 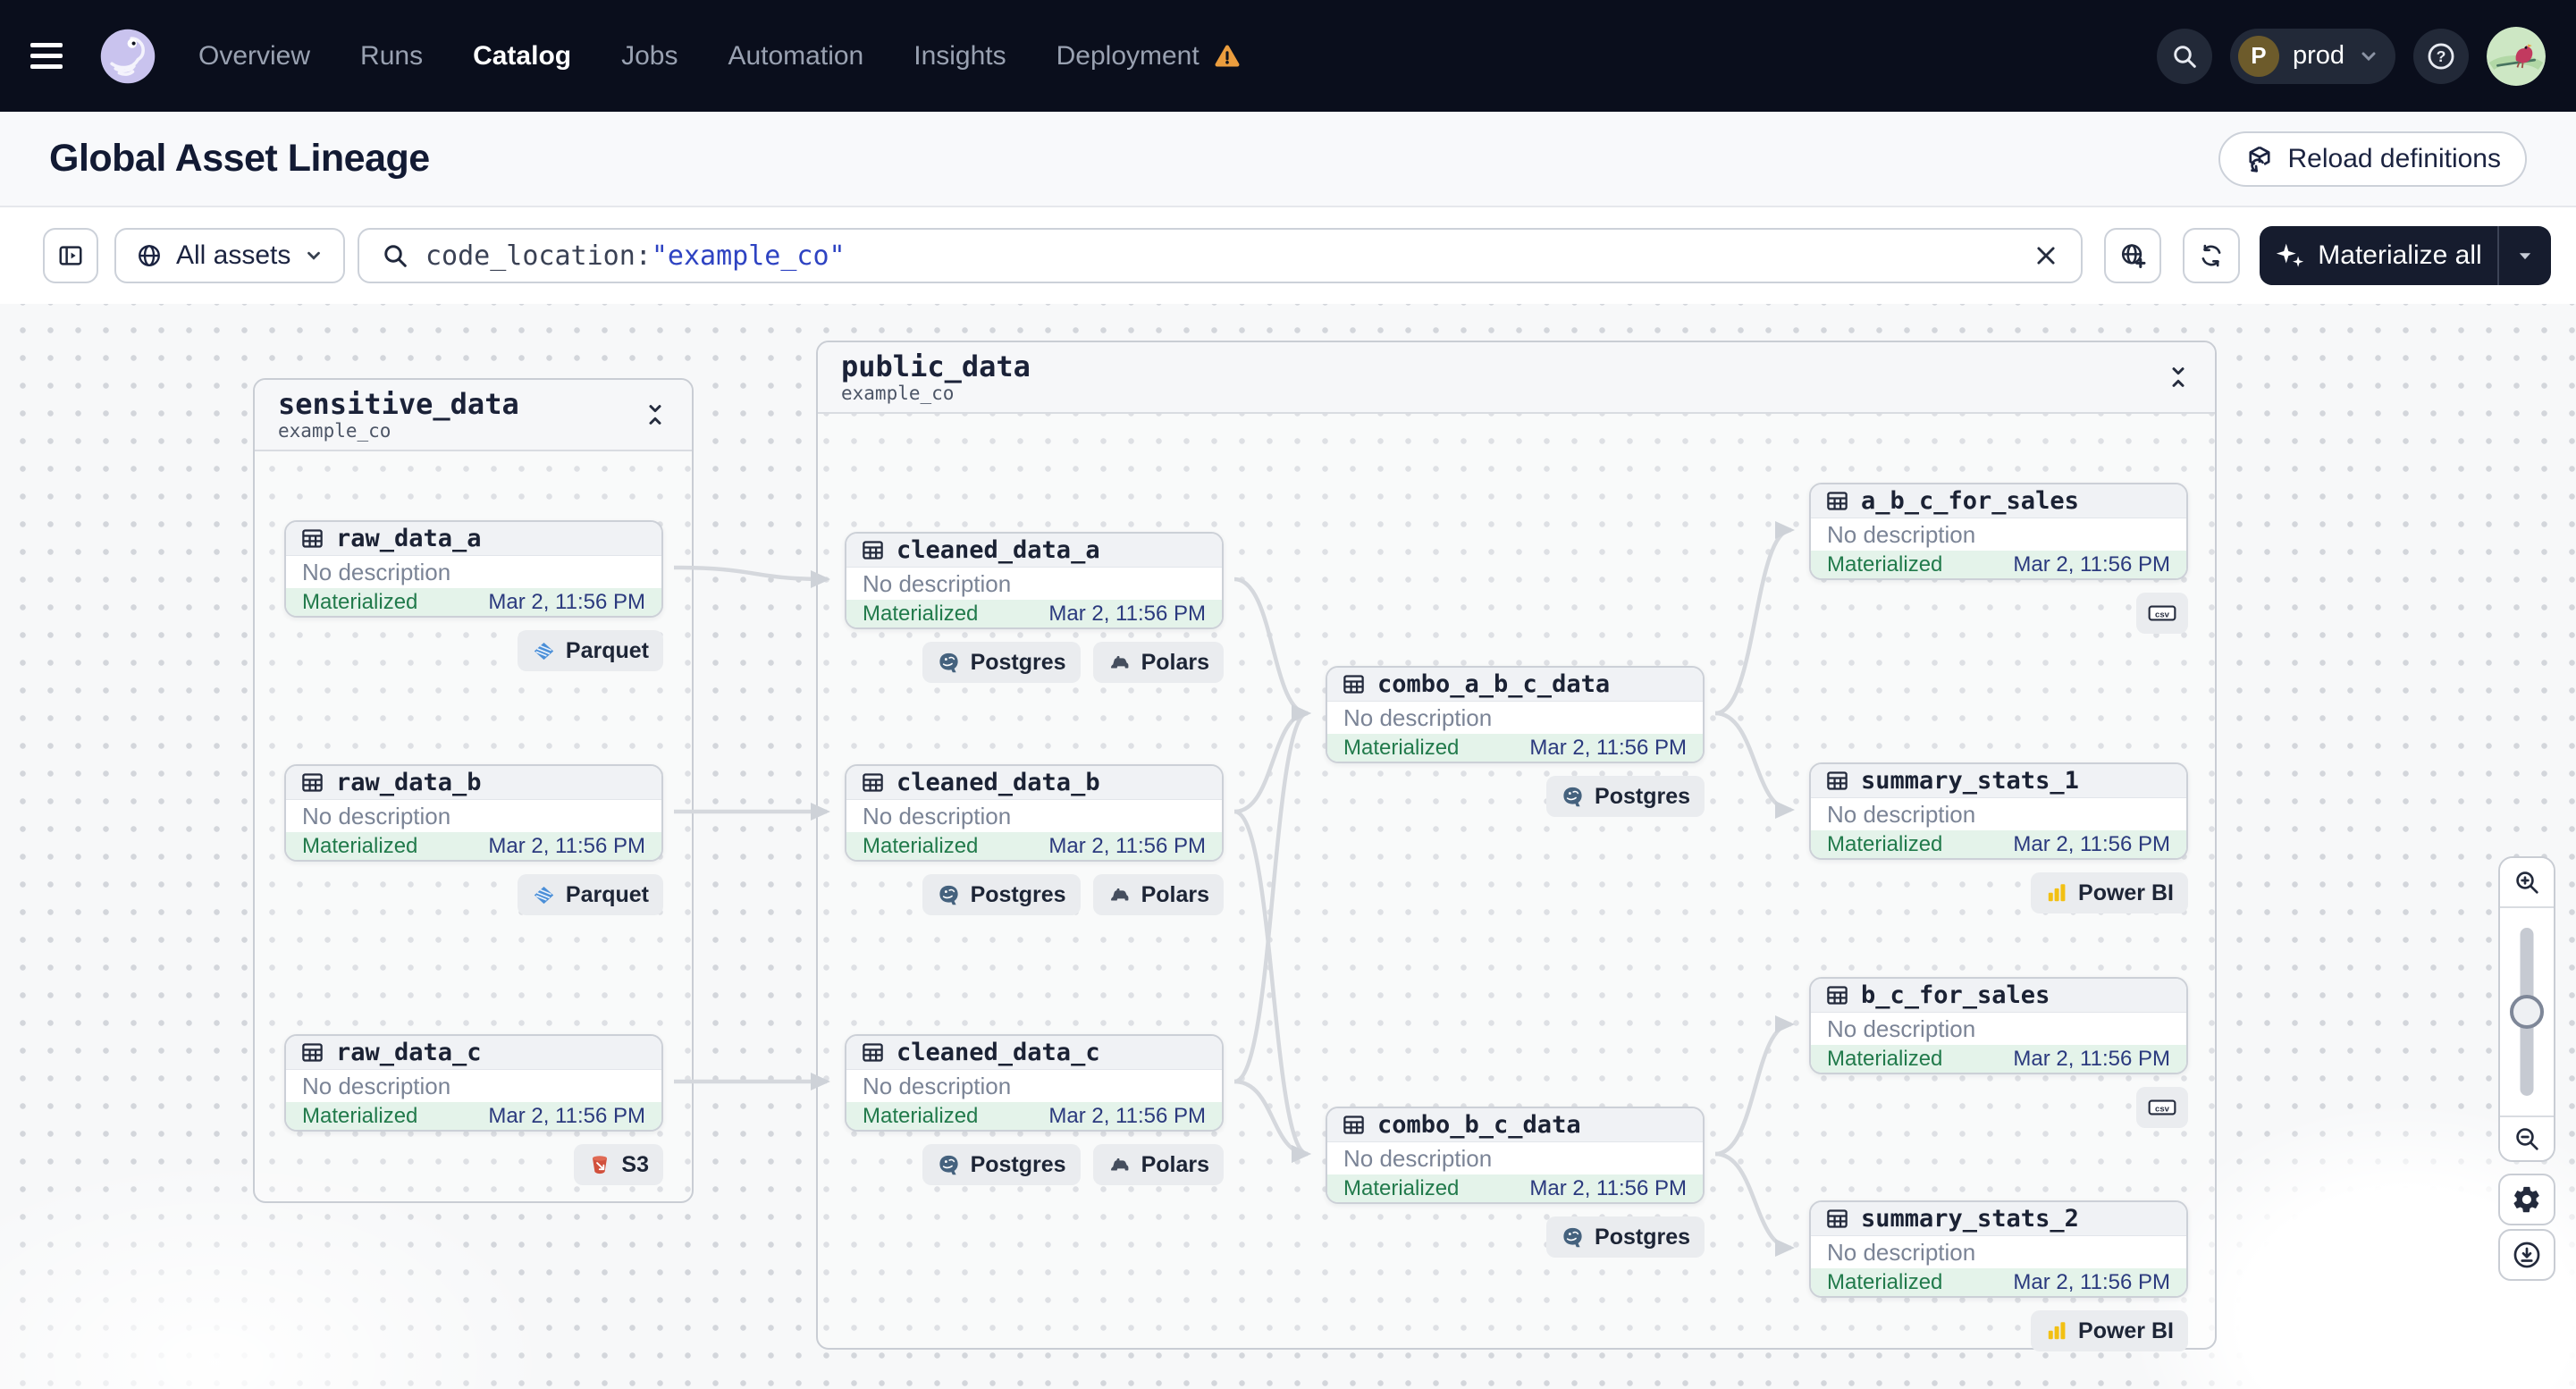 I want to click on kind-tag-s3: S3, so click(x=619, y=1164).